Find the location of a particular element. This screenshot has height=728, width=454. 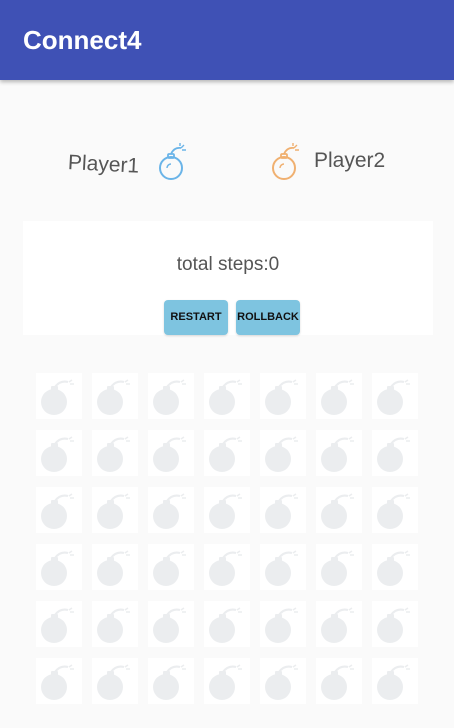

player2-label: Player2 is located at coordinates (350, 160).